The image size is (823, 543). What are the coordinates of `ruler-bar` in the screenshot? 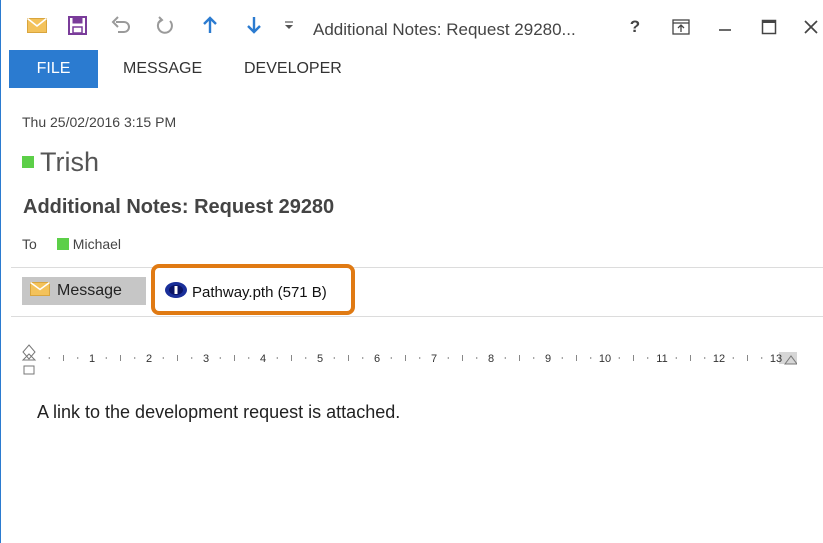 It's located at (409, 358).